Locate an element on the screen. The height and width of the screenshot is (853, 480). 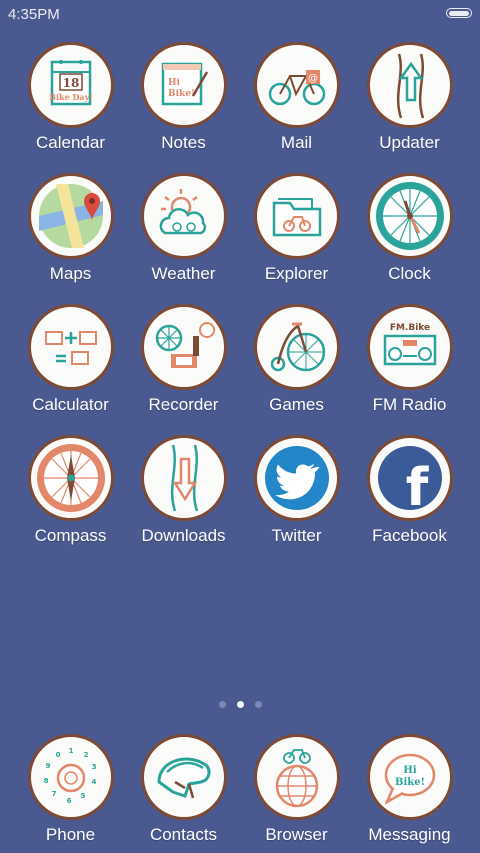
calendar-icon: 18 Bike Day! is located at coordinates (70, 85).